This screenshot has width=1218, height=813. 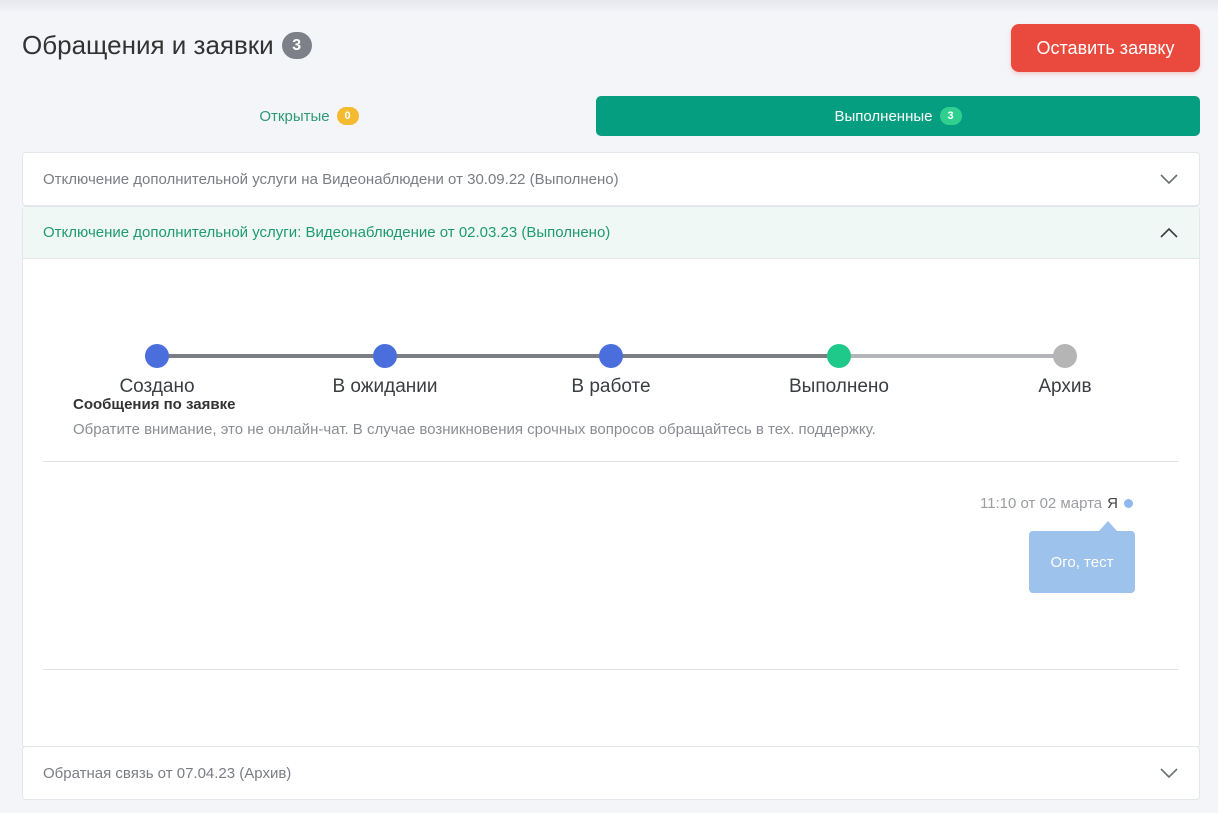 What do you see at coordinates (609, 7) in the screenshot?
I see `top-shadow` at bounding box center [609, 7].